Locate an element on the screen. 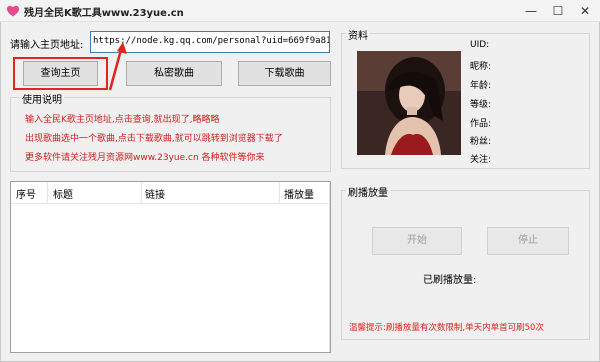  profile-field-age: 年龄: is located at coordinates (481, 86).